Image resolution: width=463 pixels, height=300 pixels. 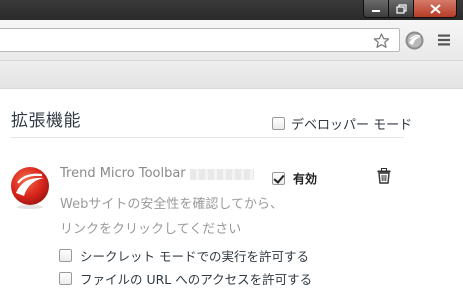 What do you see at coordinates (194, 256) in the screenshot?
I see `allow-incognito-label: シークレット モードでの実行を許可する` at bounding box center [194, 256].